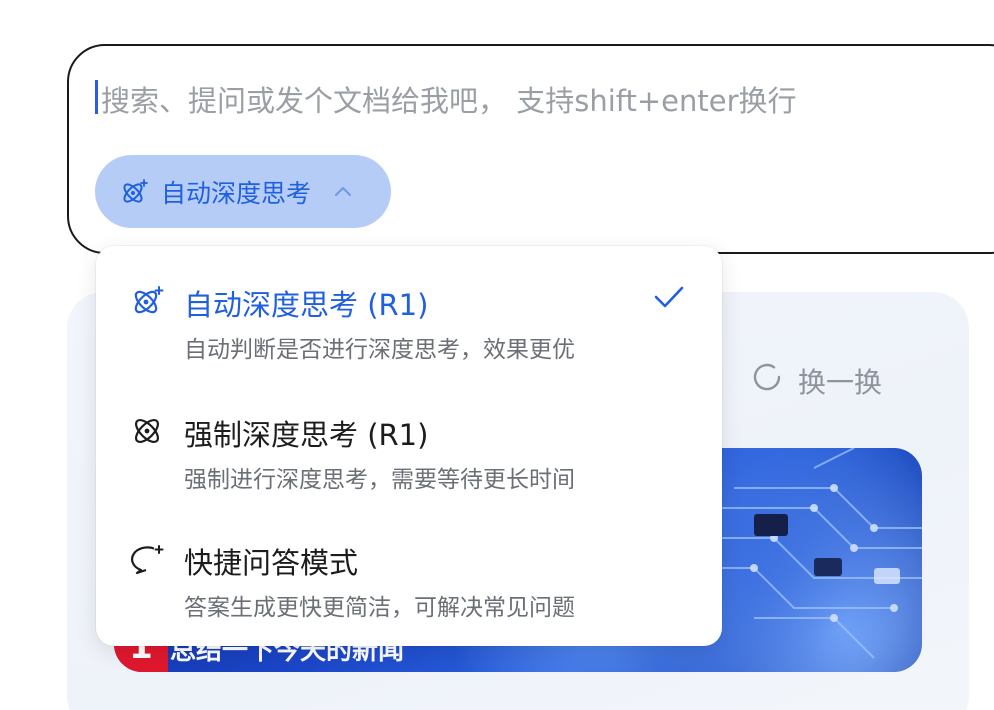  Describe the element at coordinates (306, 435) in the screenshot. I see `option-title: 强制深度思考 (R1)` at that location.